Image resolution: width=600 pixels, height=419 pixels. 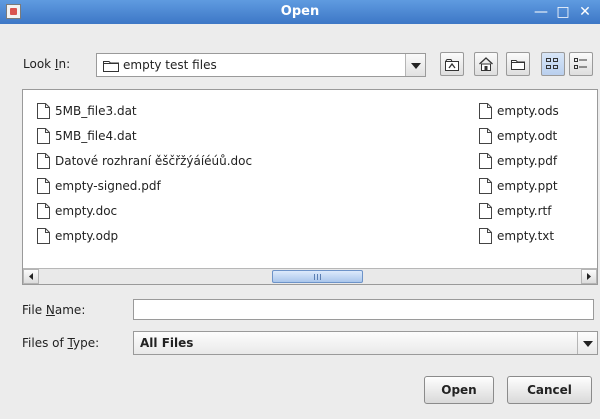 I want to click on file-name-label: Datové rozhraní ěščřžýáíéúů.doc, so click(x=154, y=161).